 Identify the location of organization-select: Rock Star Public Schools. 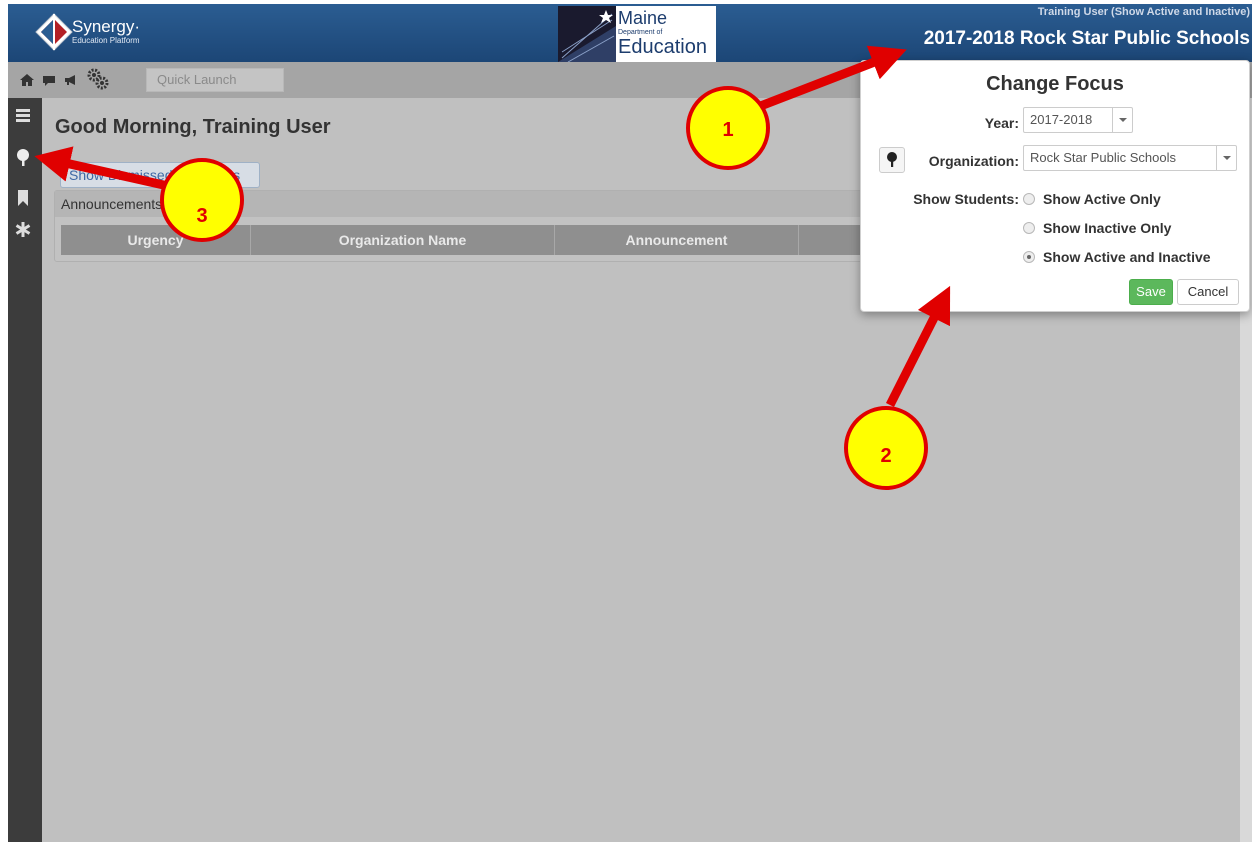
(1130, 158).